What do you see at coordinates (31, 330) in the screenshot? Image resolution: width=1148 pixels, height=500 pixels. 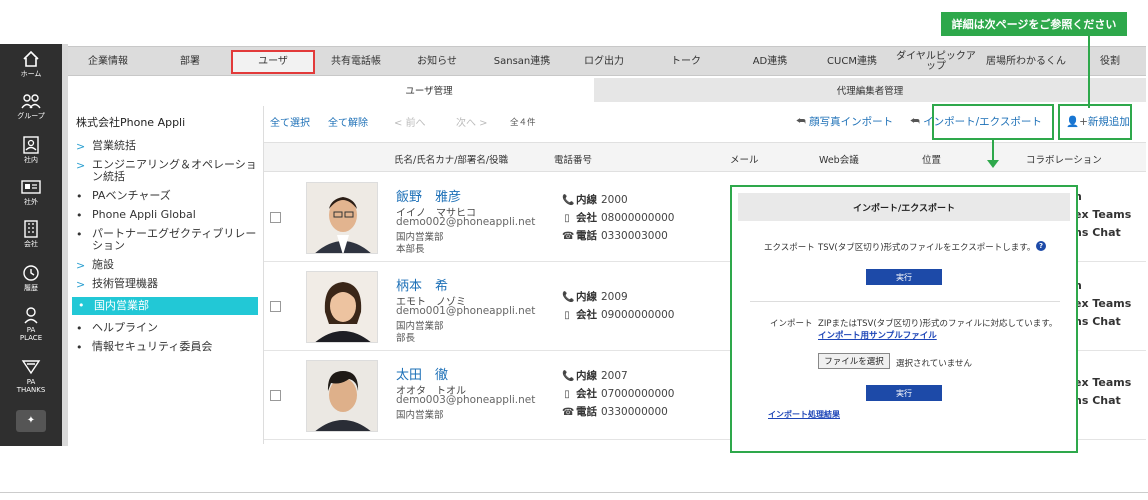 I see `rail-pa-place-label-1: PA` at bounding box center [31, 330].